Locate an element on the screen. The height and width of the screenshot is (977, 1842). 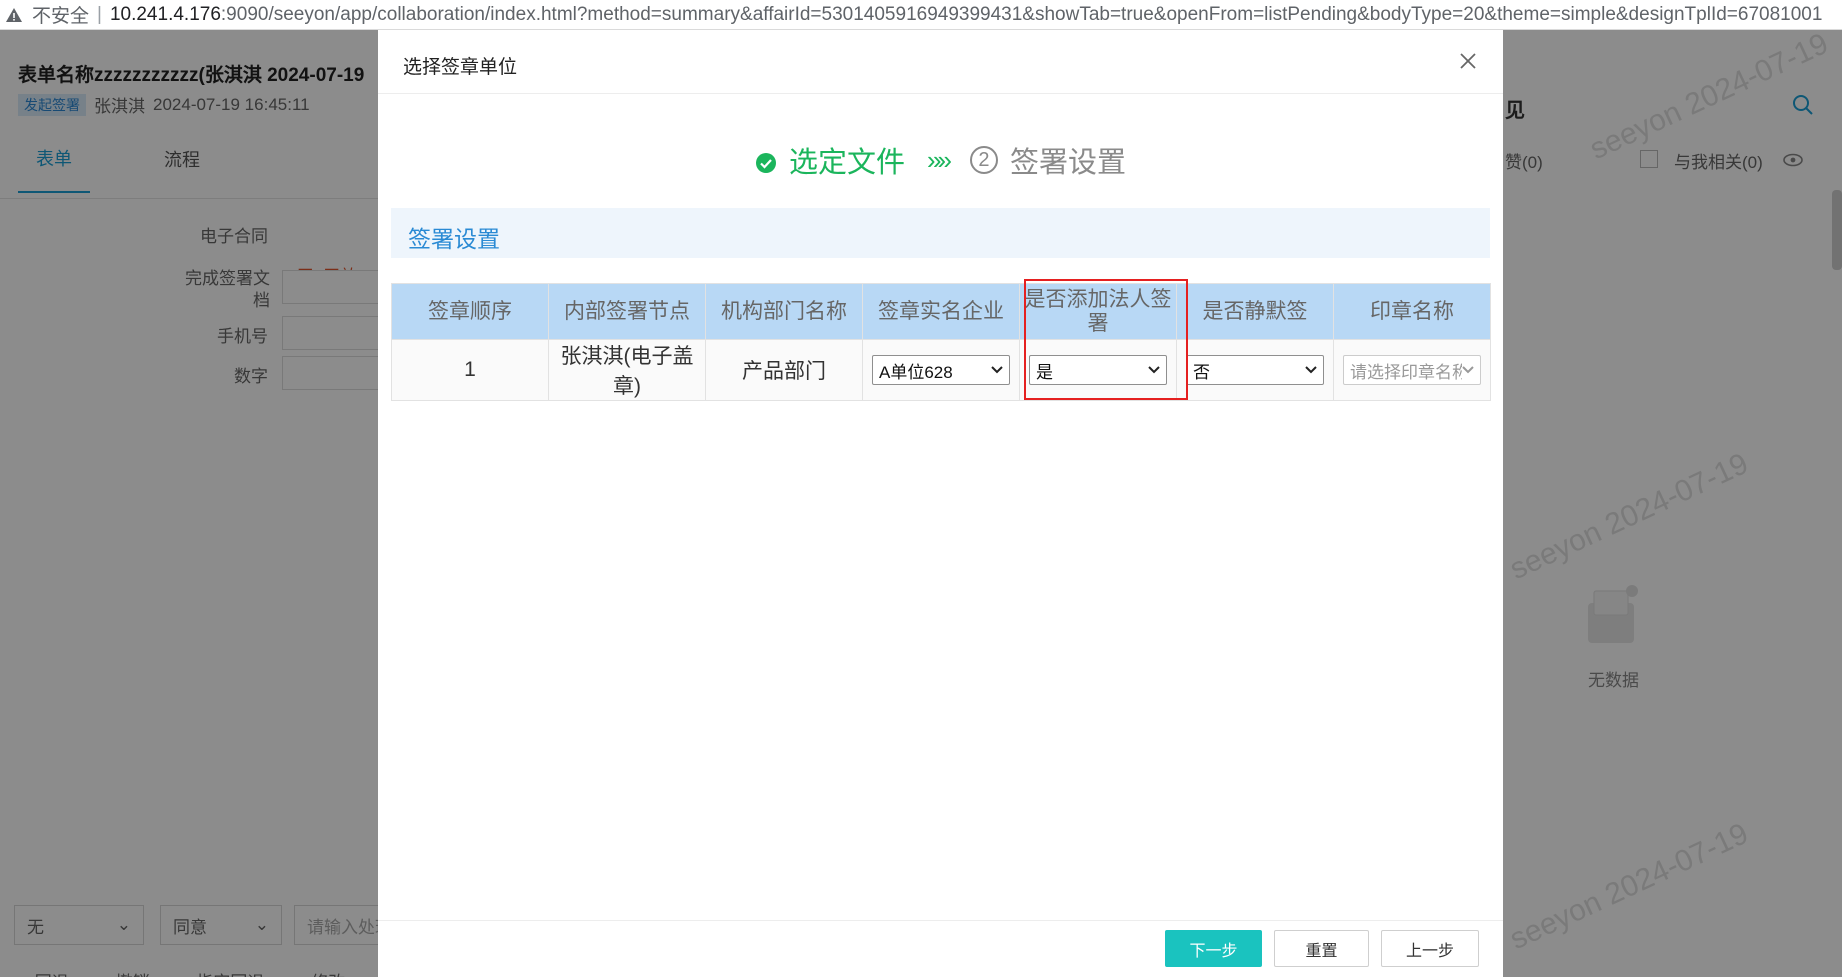
column-header: 内部签署节点 is located at coordinates (627, 311).